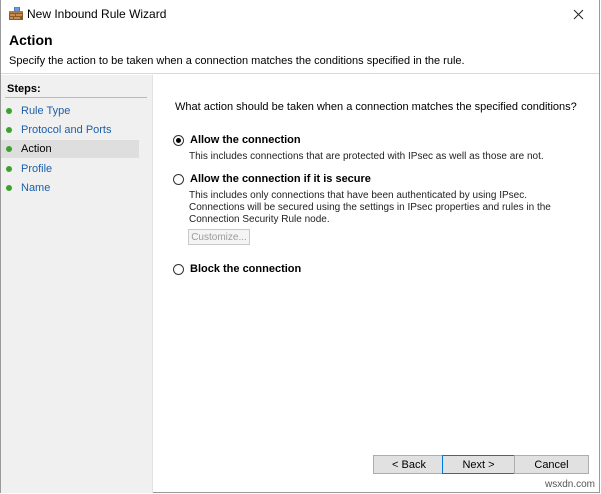 This screenshot has width=601, height=494. What do you see at coordinates (245, 140) in the screenshot?
I see `allow-connection-label: Allow the connection` at bounding box center [245, 140].